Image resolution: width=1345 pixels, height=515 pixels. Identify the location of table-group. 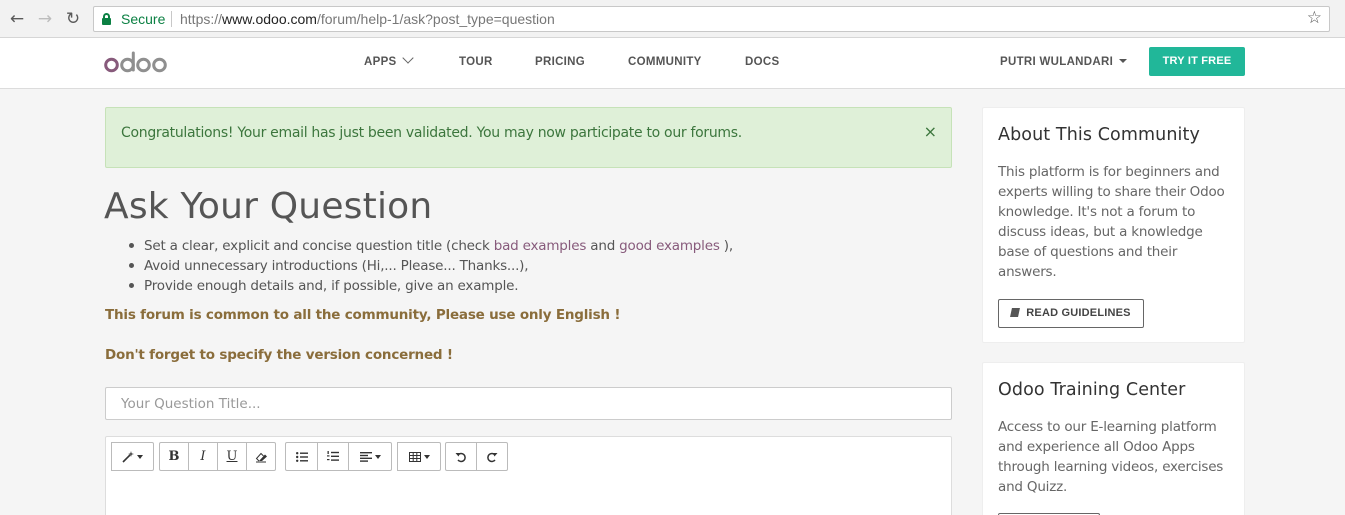
(419, 456).